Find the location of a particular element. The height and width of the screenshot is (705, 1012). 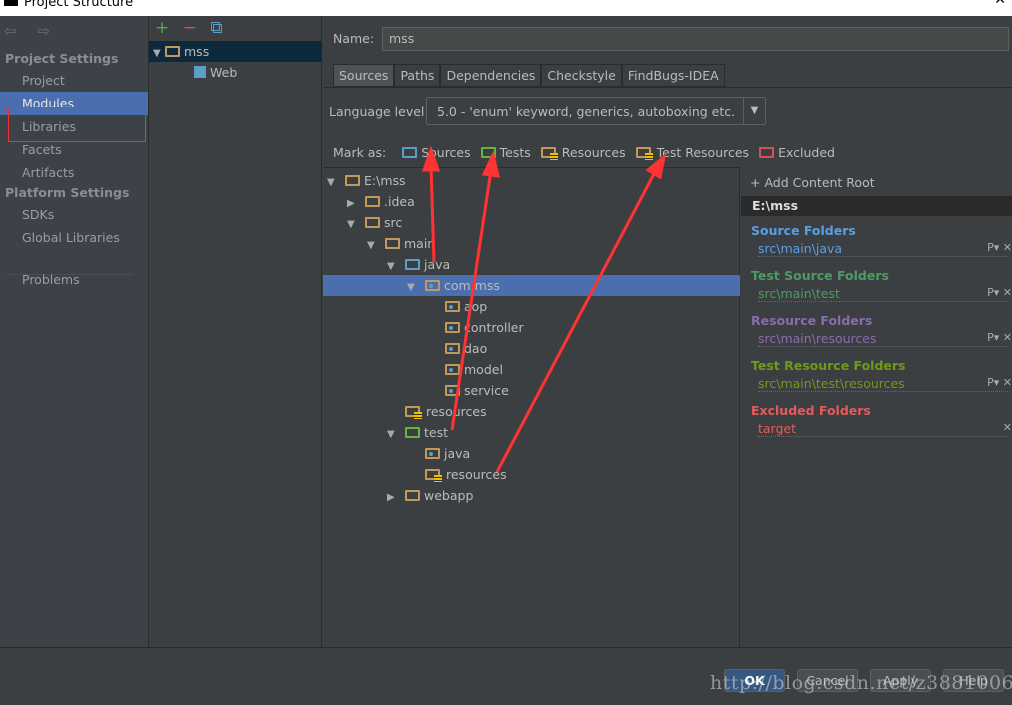

chevron-down-icon: ▼ is located at coordinates (754, 111).